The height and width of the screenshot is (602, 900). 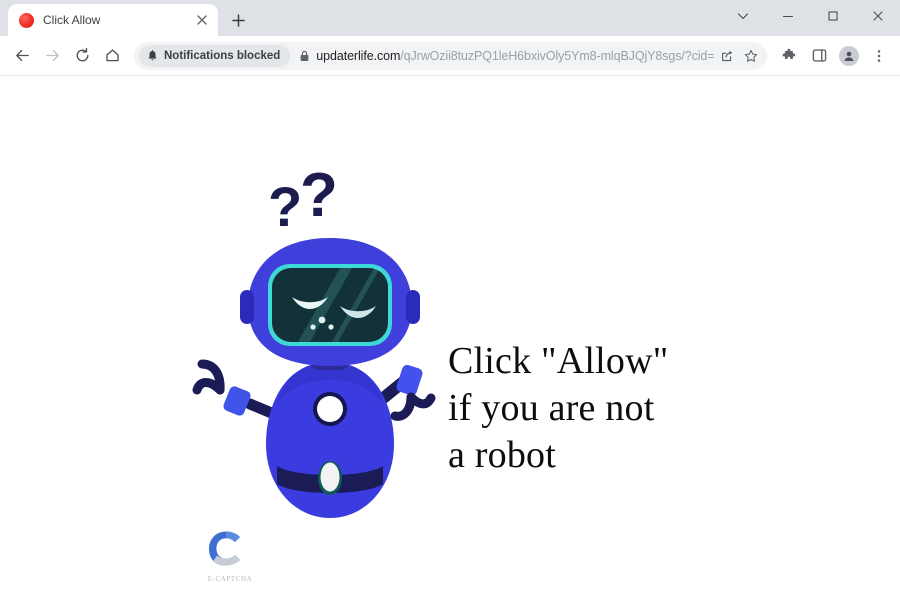 What do you see at coordinates (751, 56) in the screenshot?
I see `bookmark-star-icon` at bounding box center [751, 56].